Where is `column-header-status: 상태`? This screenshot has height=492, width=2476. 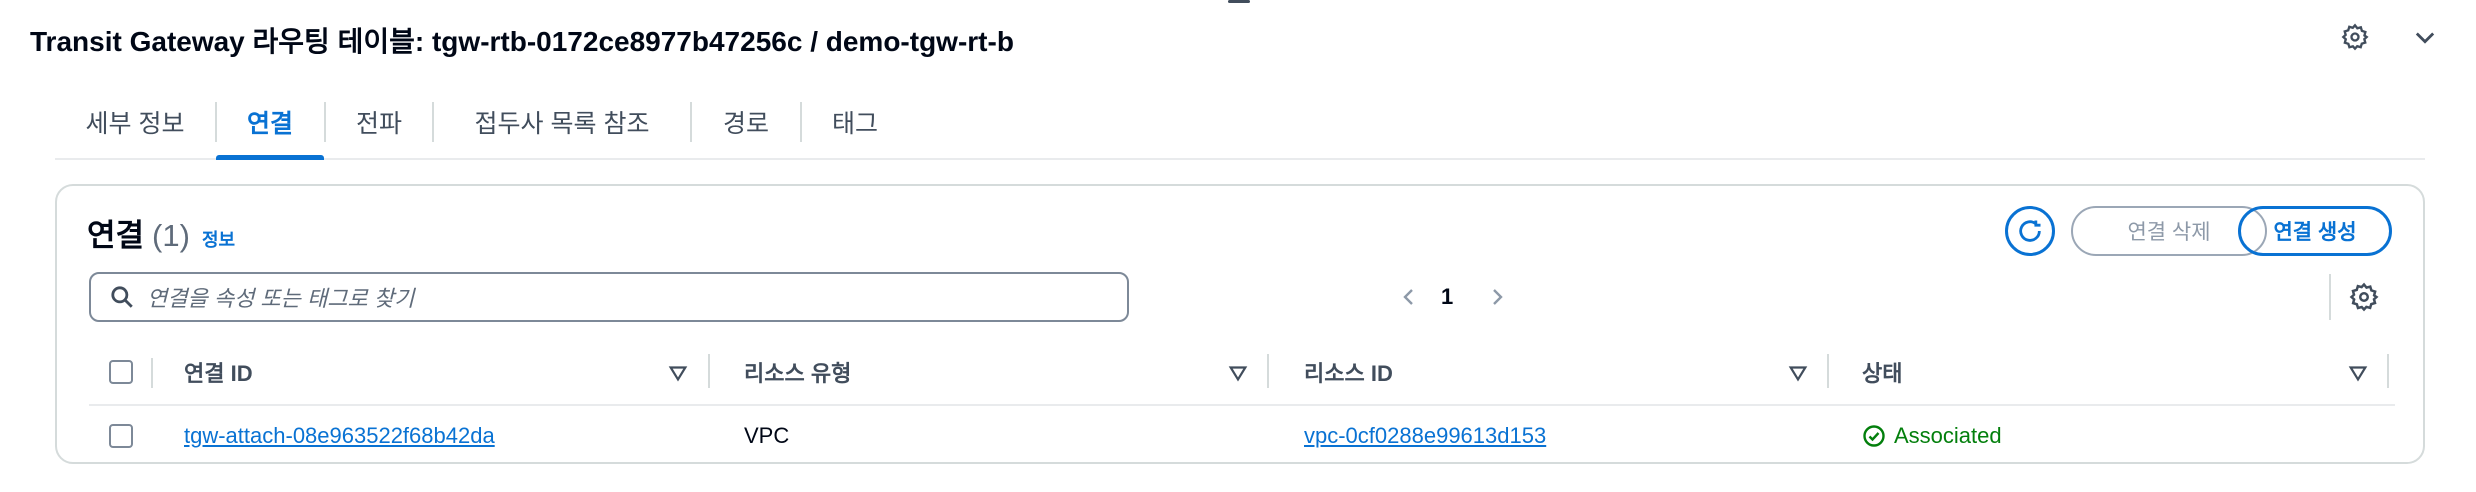
column-header-status: 상태 is located at coordinates (1882, 372).